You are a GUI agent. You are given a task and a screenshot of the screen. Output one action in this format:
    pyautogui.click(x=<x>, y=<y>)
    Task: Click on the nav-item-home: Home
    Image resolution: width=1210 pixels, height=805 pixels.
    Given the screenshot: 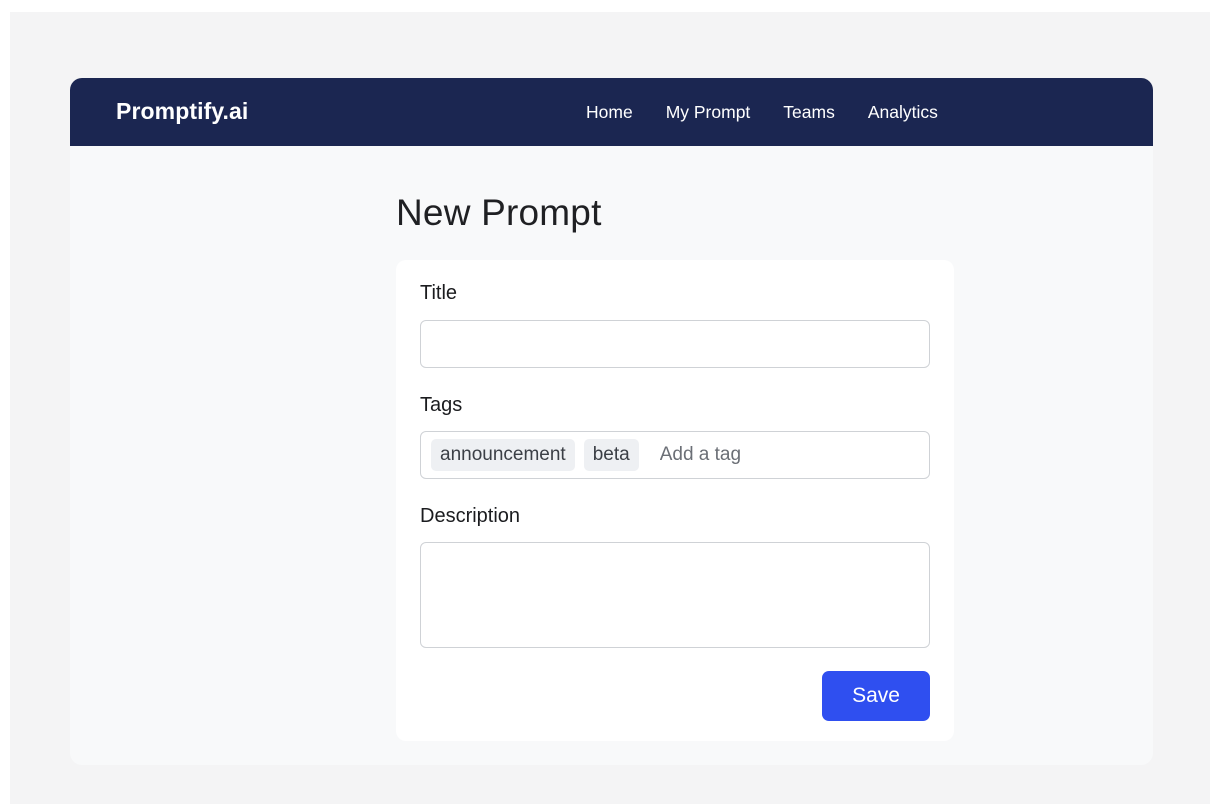 What is the action you would take?
    pyautogui.click(x=609, y=112)
    